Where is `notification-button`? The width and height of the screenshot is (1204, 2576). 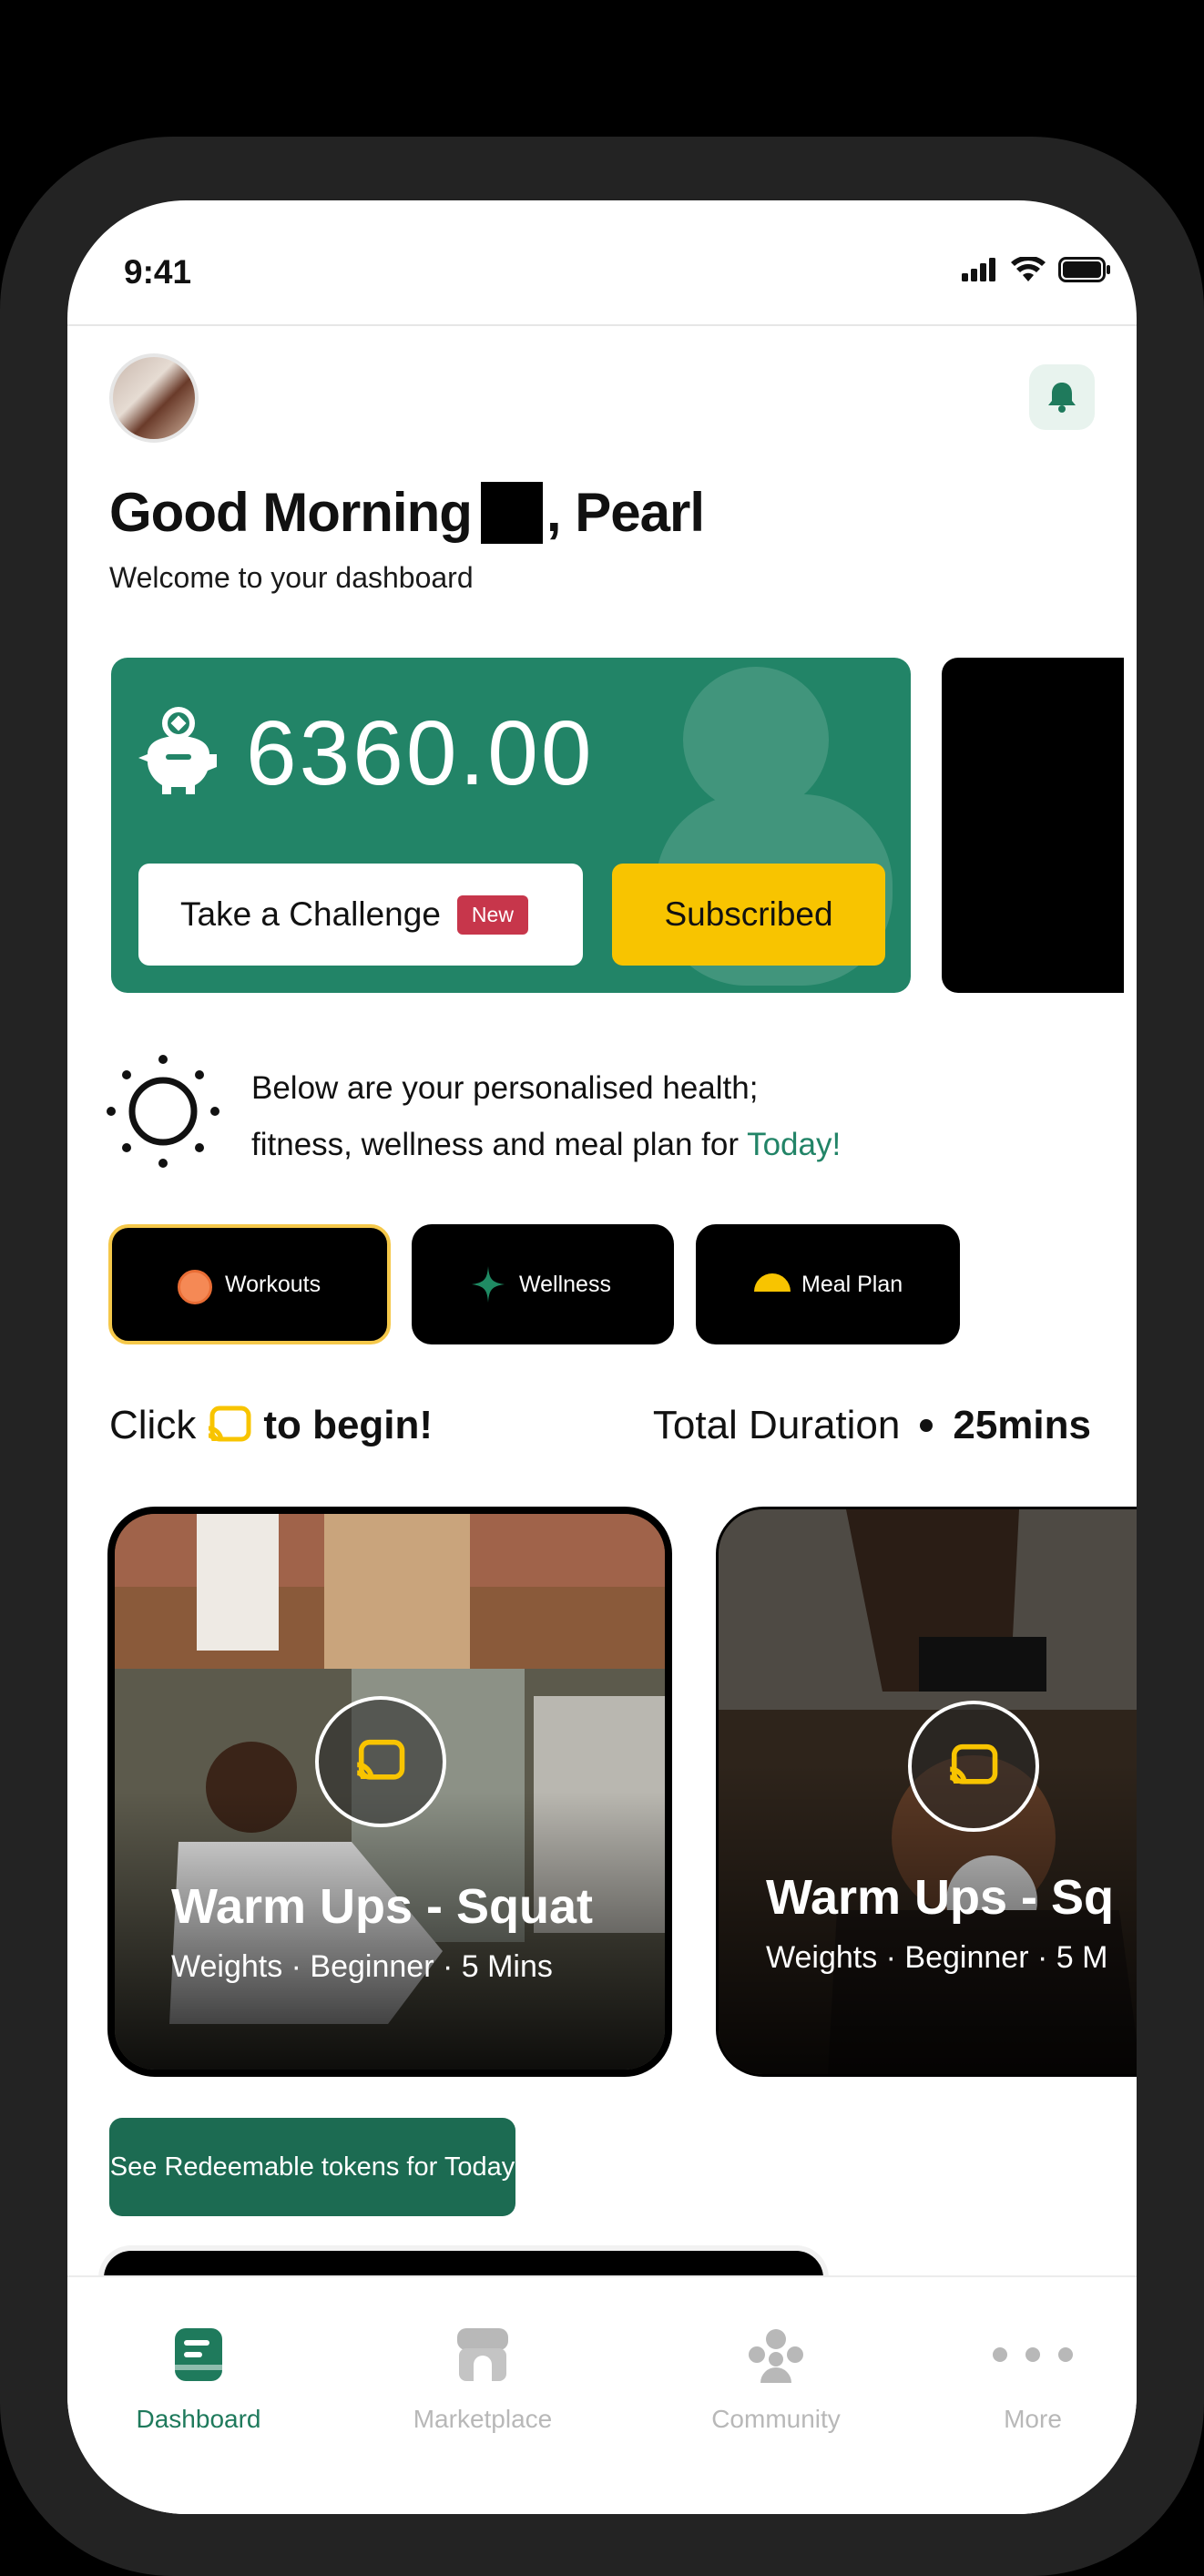
notification-button is located at coordinates (1062, 397).